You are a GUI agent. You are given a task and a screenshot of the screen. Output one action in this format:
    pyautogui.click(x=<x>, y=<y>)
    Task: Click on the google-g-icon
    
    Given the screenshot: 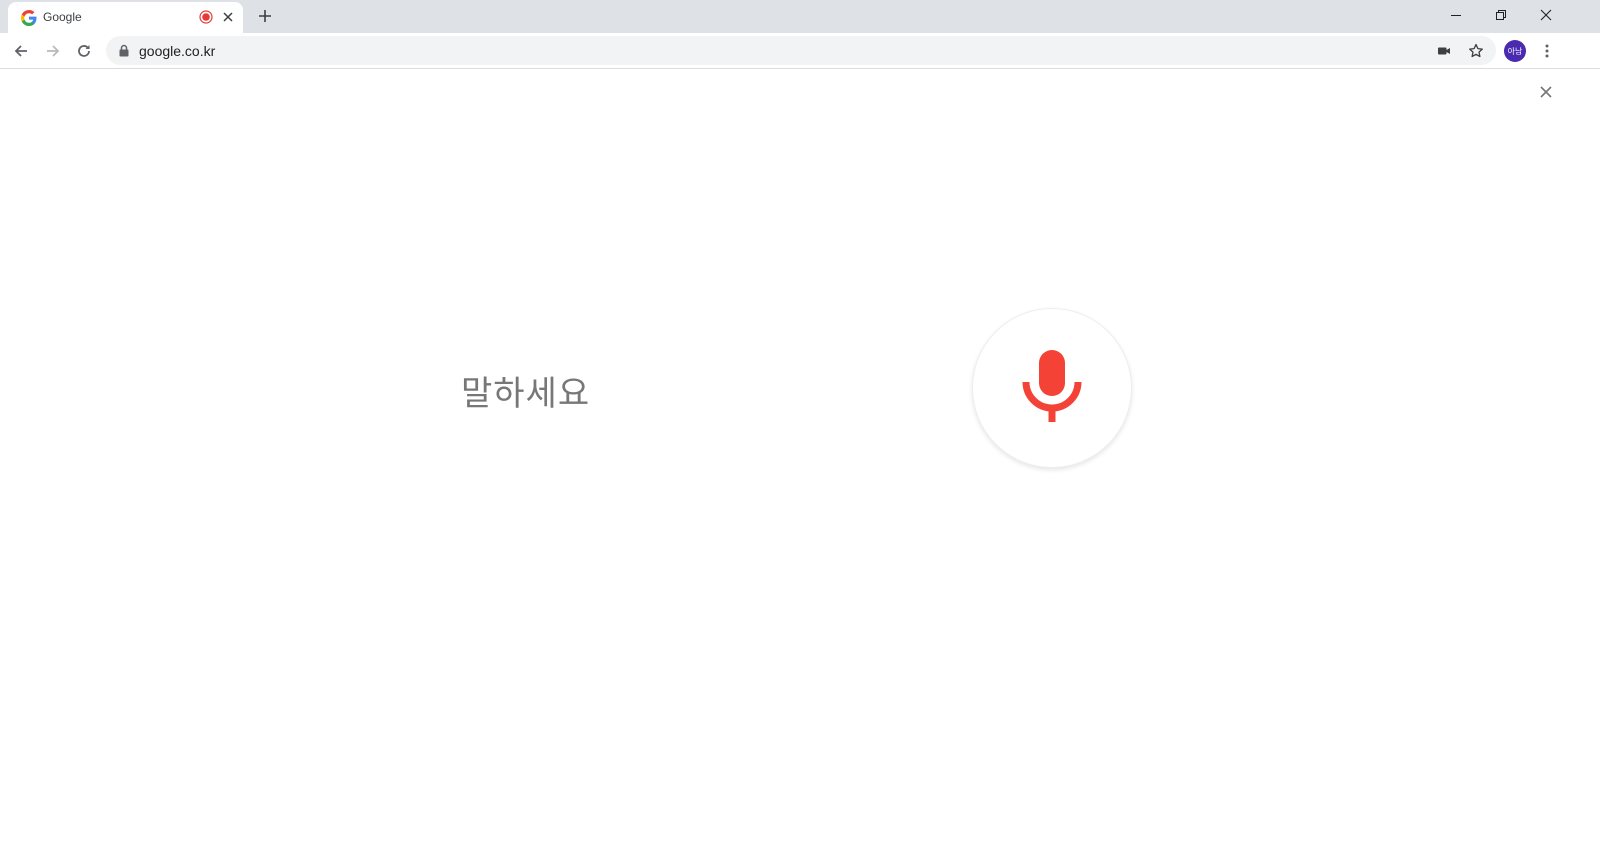 What is the action you would take?
    pyautogui.click(x=29, y=18)
    